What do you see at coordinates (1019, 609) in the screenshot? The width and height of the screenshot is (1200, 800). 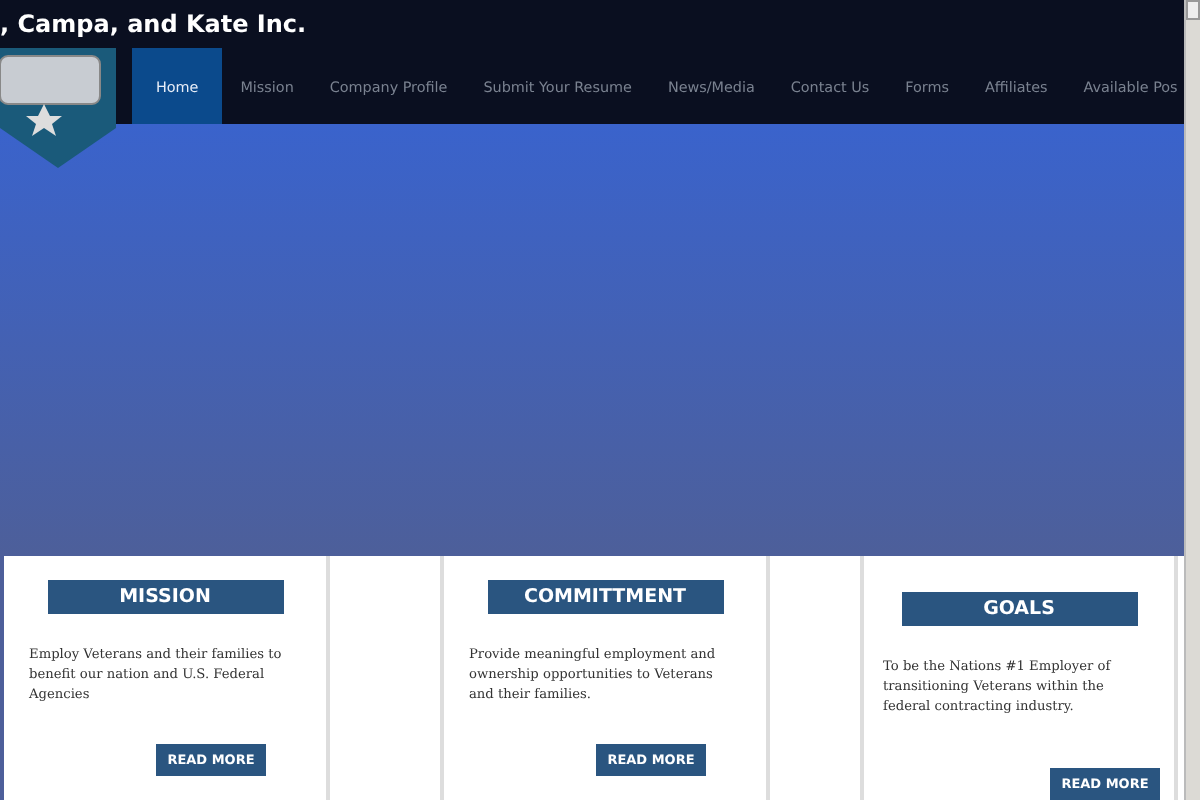 I see `card-heading: GOALS` at bounding box center [1019, 609].